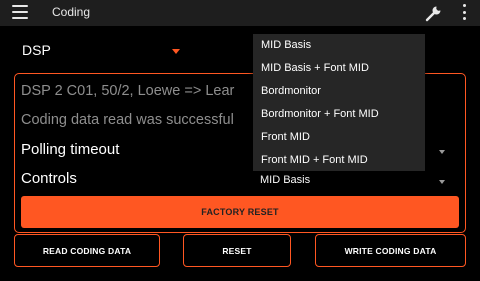 The width and height of the screenshot is (480, 281). I want to click on write-coding-data-button: WRITE CODING DATA, so click(390, 250).